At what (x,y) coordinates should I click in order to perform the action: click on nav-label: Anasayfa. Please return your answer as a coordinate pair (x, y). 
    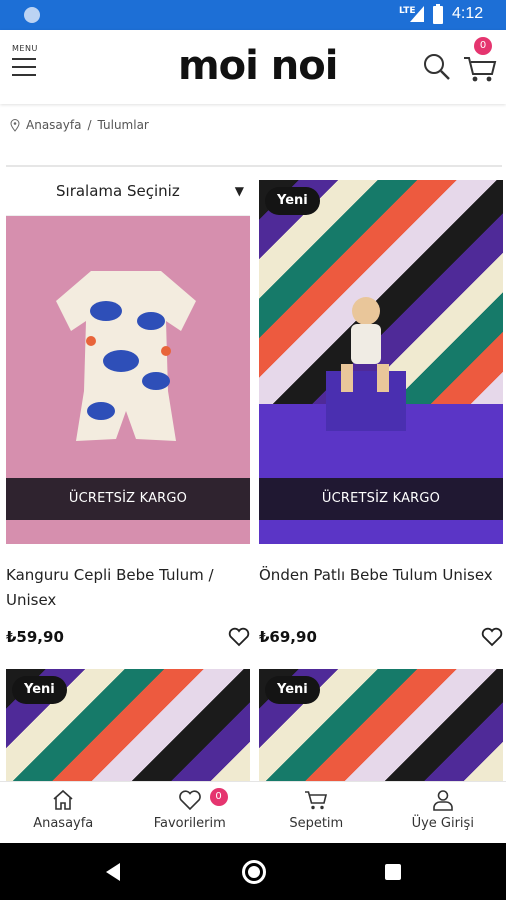
    Looking at the image, I should click on (63, 823).